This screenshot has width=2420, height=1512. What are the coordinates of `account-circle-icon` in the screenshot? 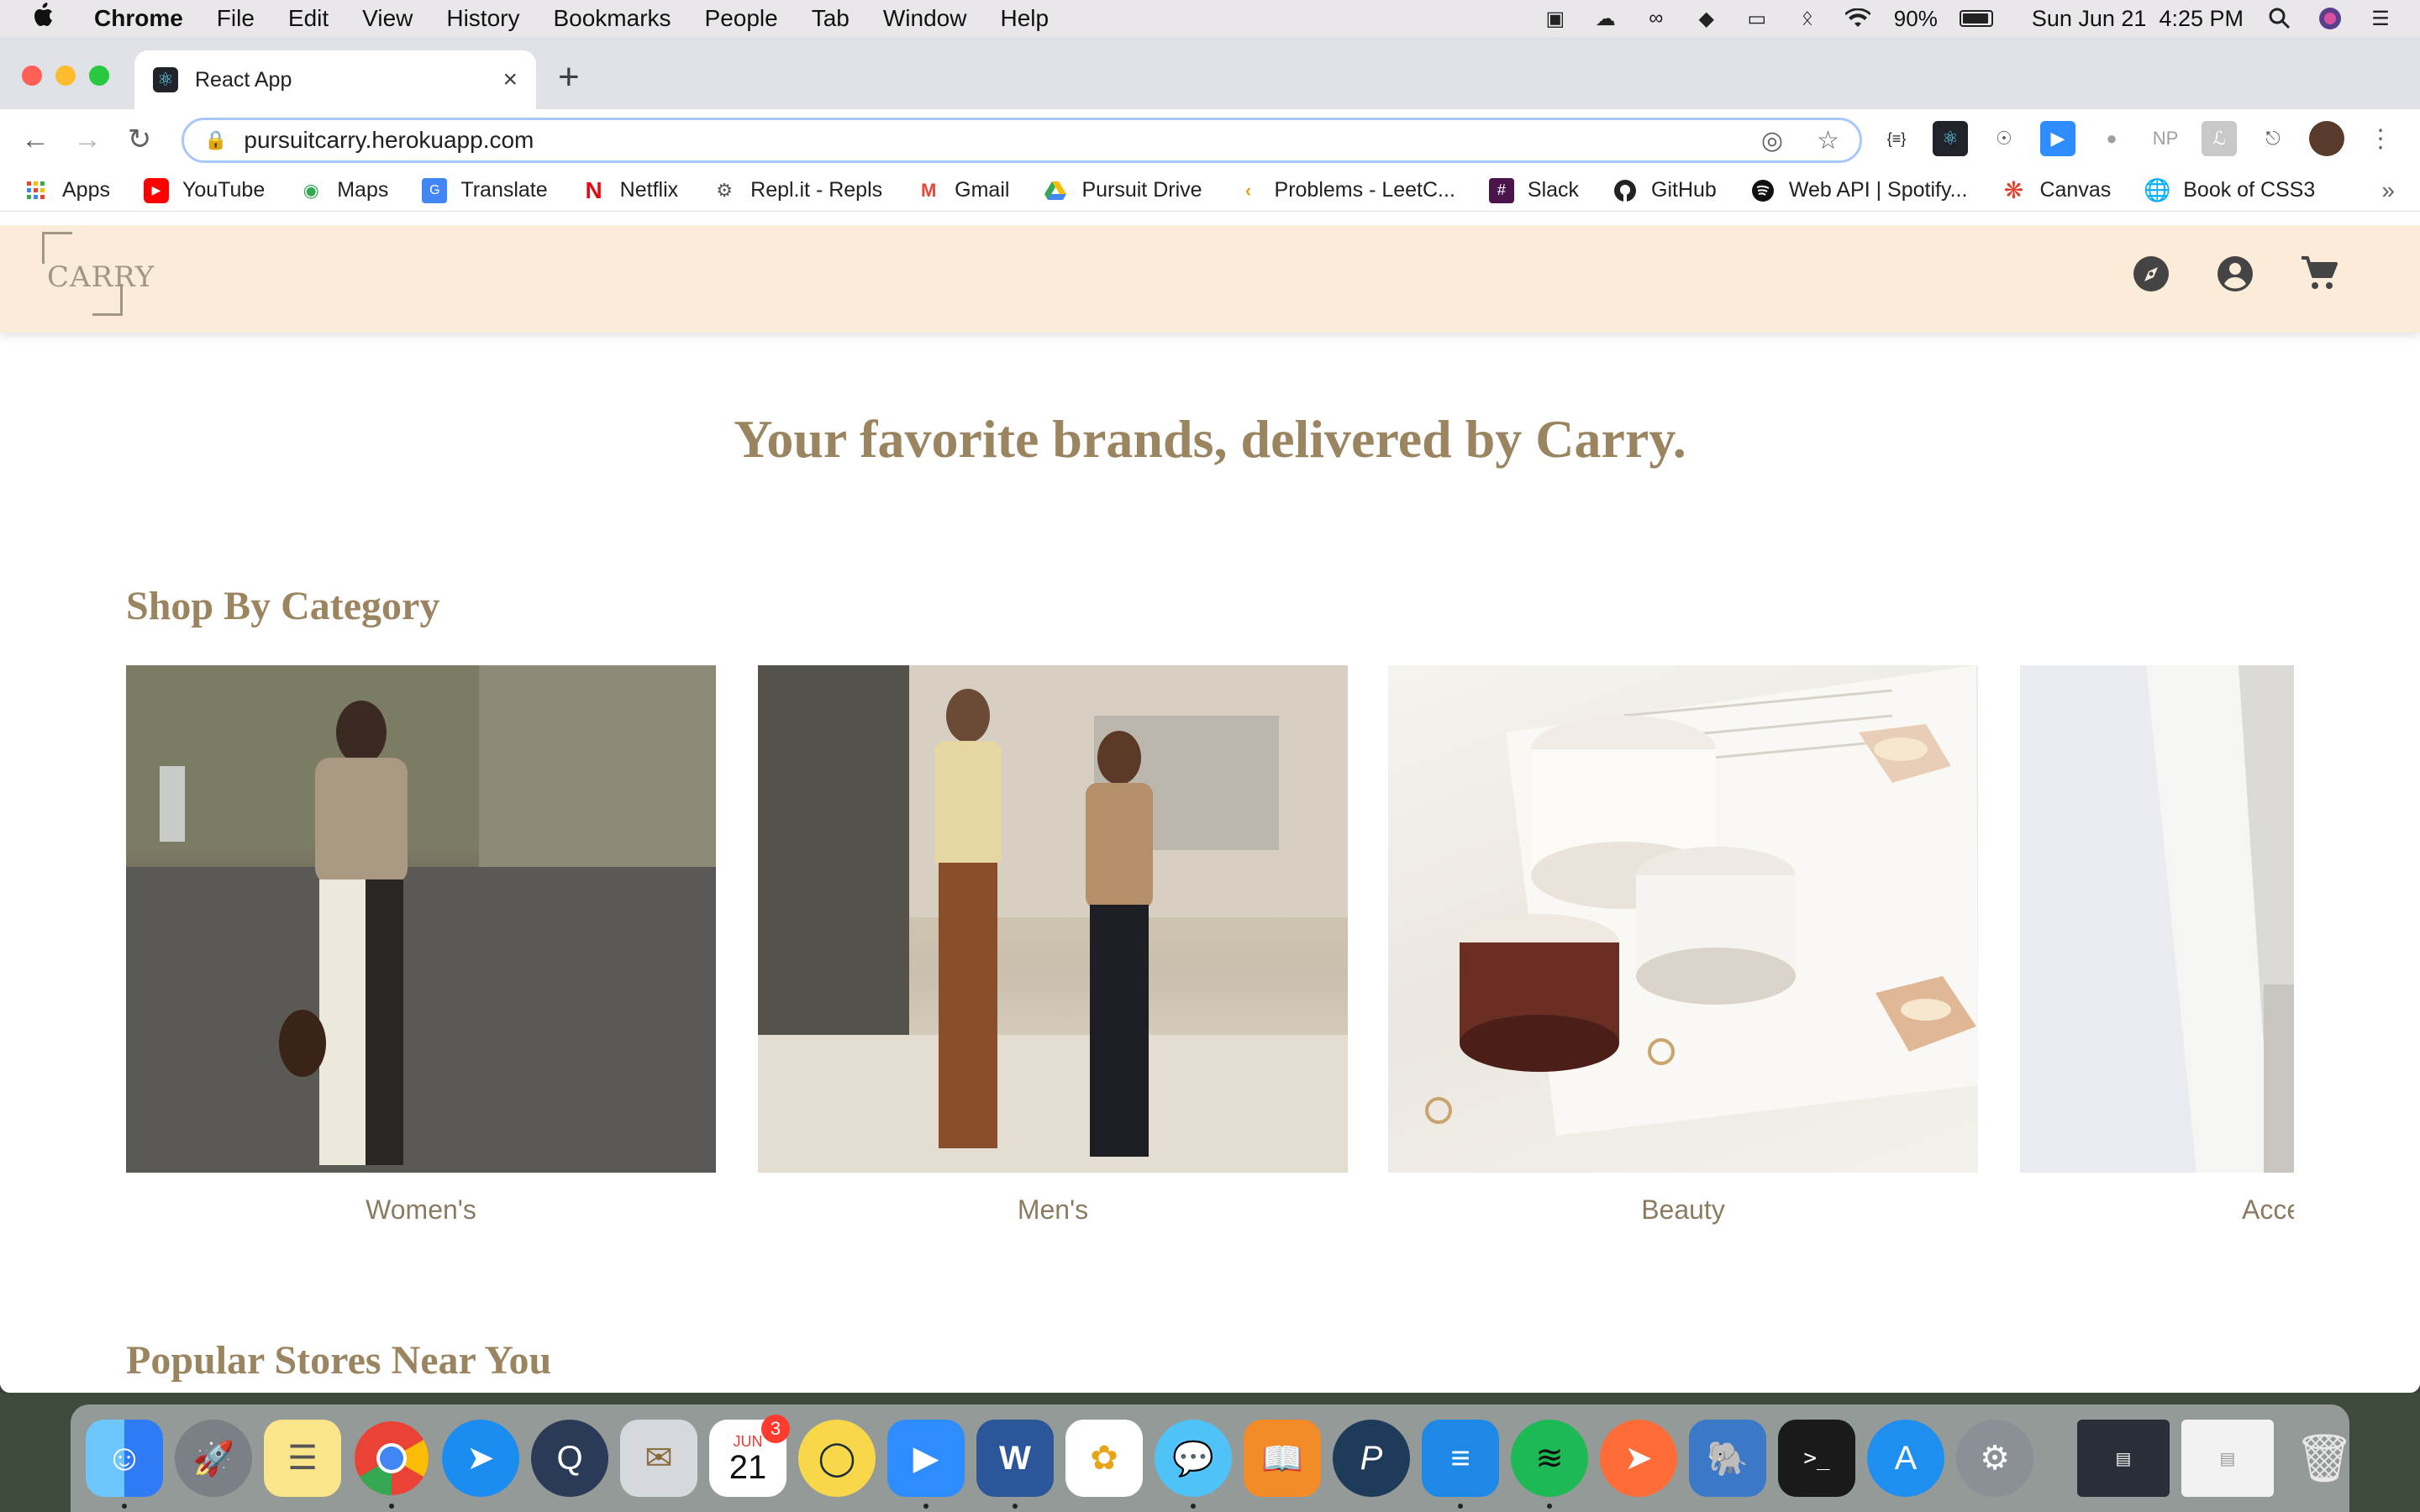 It's located at (2235, 274).